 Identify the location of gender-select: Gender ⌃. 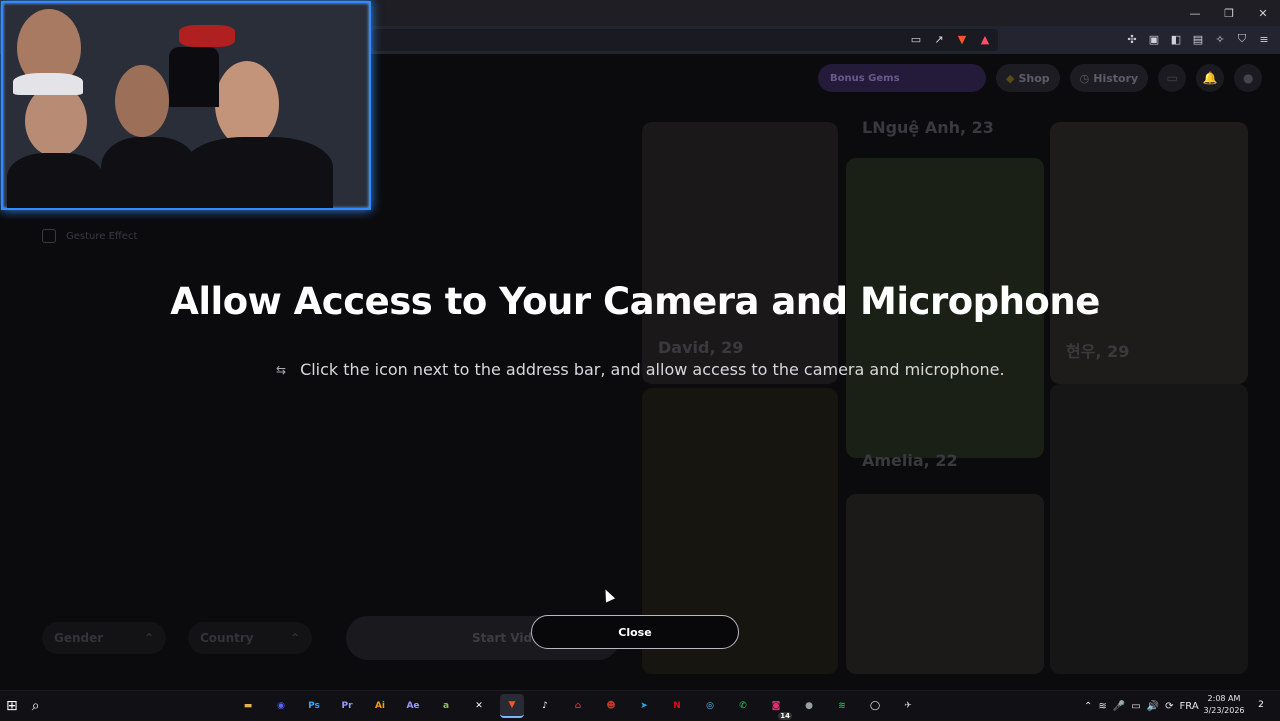
(104, 638).